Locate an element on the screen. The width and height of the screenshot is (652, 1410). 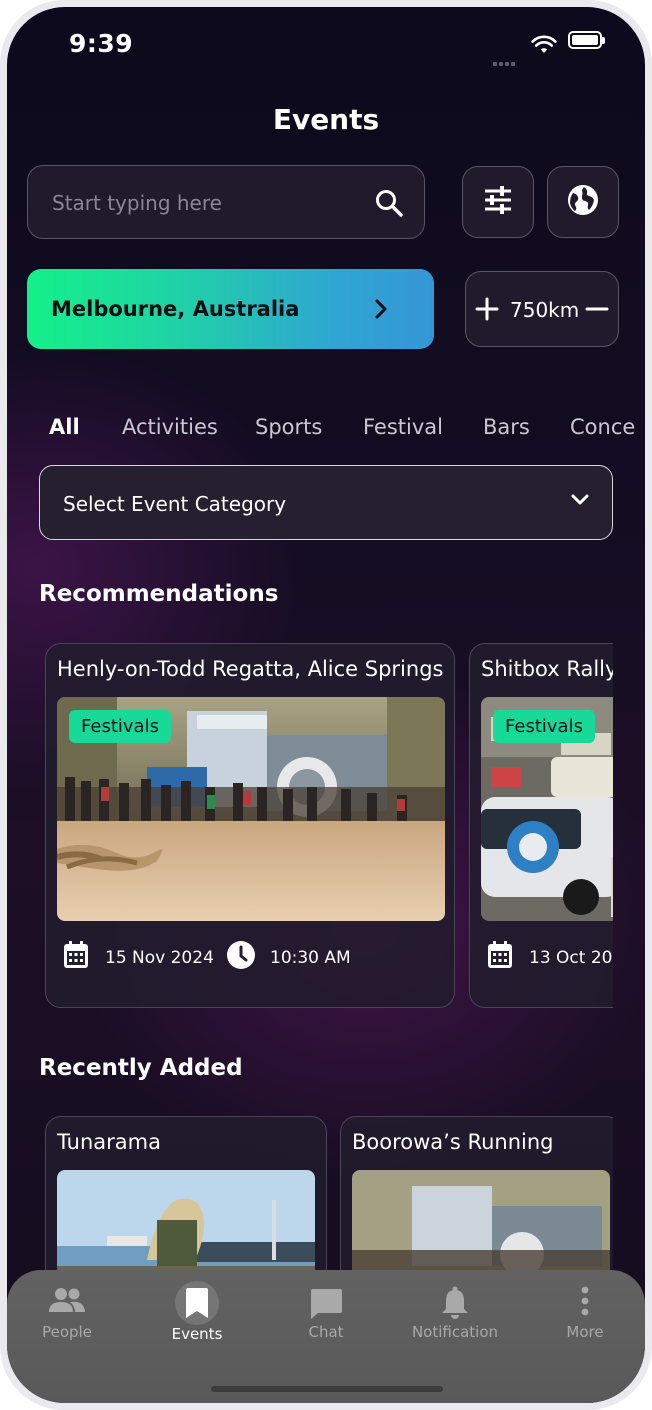
nav-chat: Chat is located at coordinates (326, 1320).